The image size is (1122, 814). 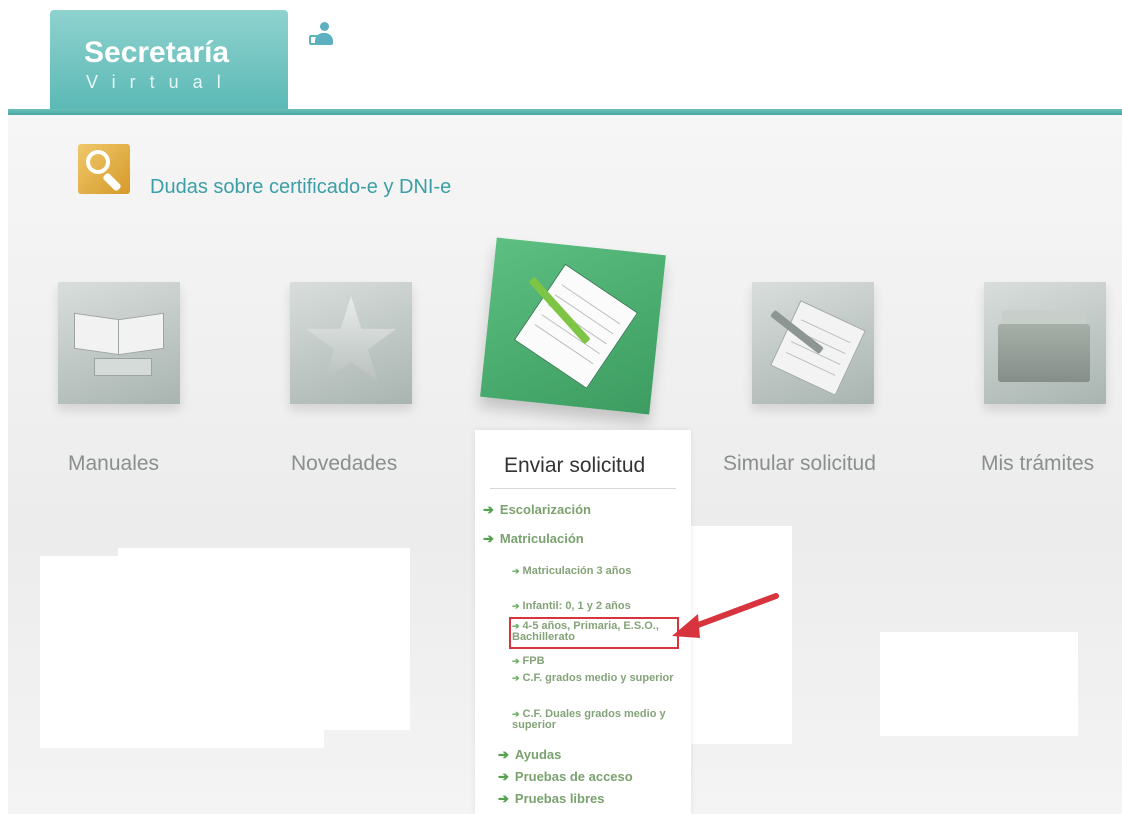 What do you see at coordinates (725, 615) in the screenshot?
I see `callout-arrow-icon` at bounding box center [725, 615].